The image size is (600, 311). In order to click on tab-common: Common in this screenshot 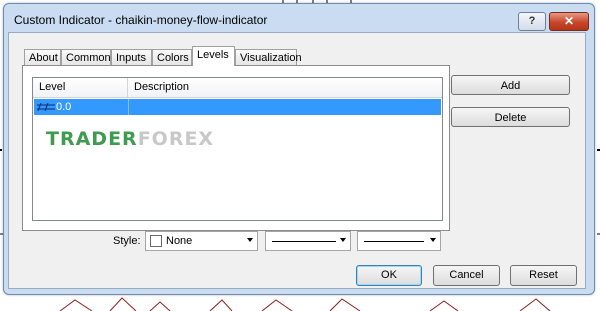, I will do `click(86, 57)`.